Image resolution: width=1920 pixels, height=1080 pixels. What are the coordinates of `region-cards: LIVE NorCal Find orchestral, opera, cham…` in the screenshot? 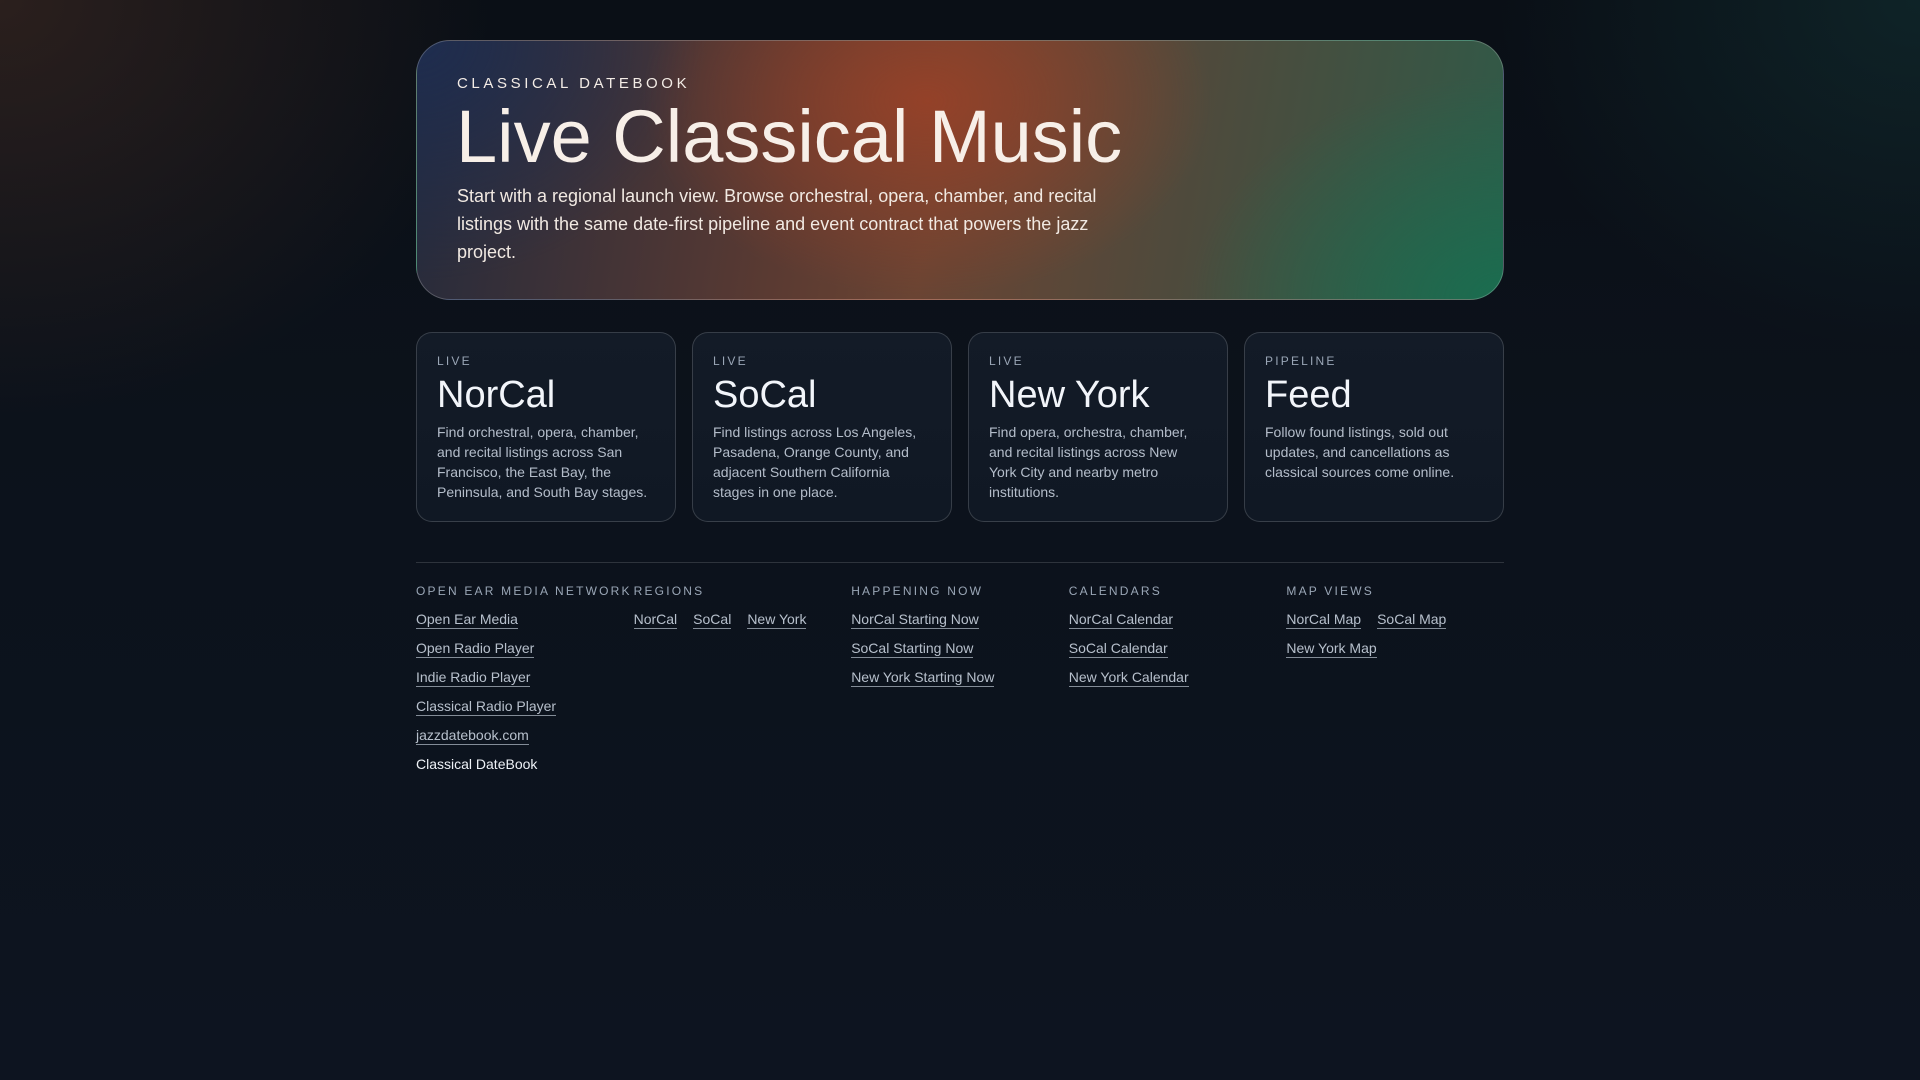 It's located at (960, 427).